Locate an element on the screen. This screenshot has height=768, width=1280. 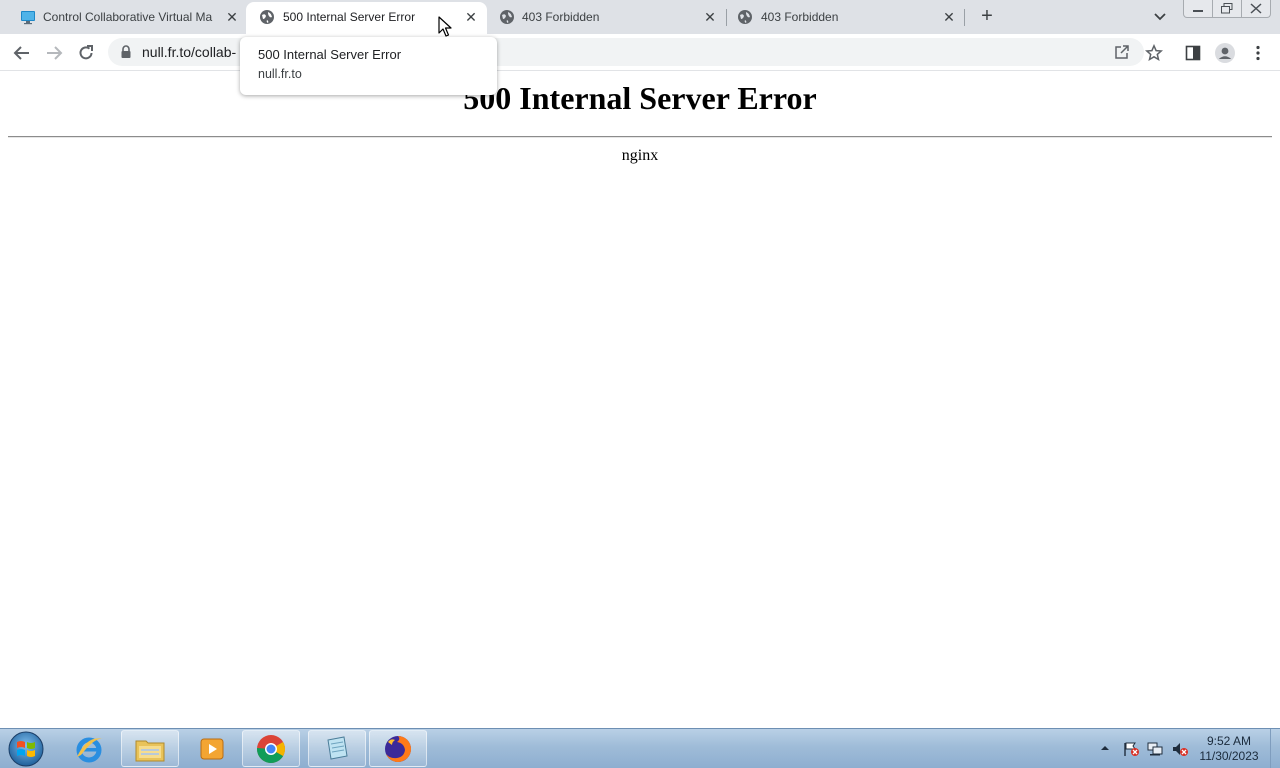
avatar-icon is located at coordinates (1225, 53).